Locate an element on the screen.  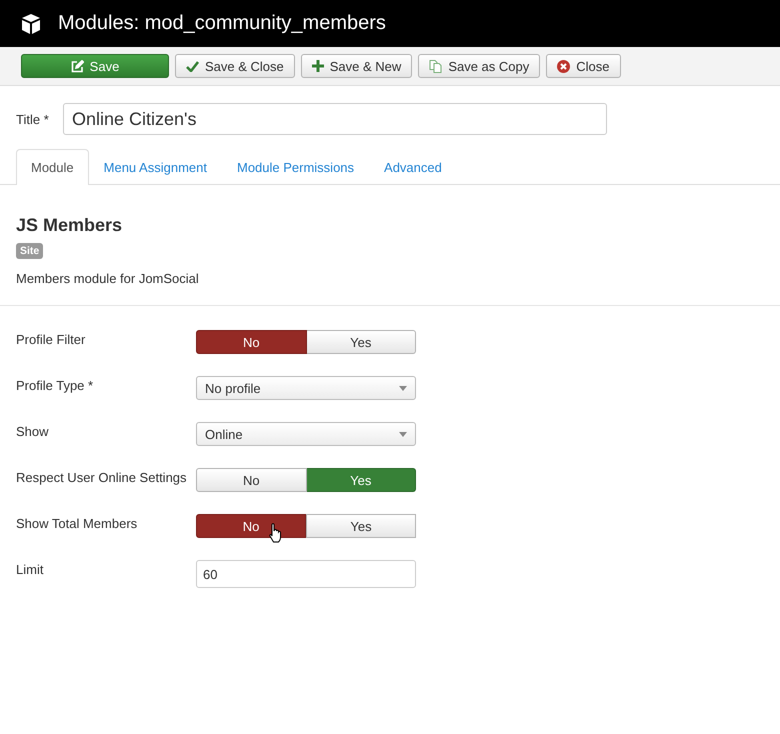
select-value: Online is located at coordinates (224, 434).